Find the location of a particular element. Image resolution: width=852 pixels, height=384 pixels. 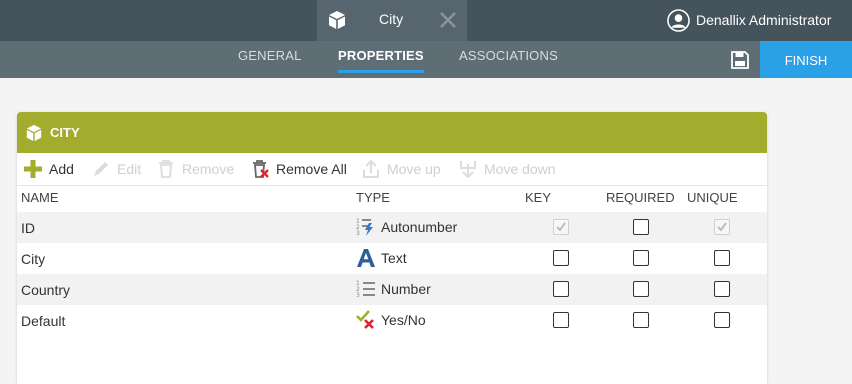

property-name: Country is located at coordinates (46, 290).